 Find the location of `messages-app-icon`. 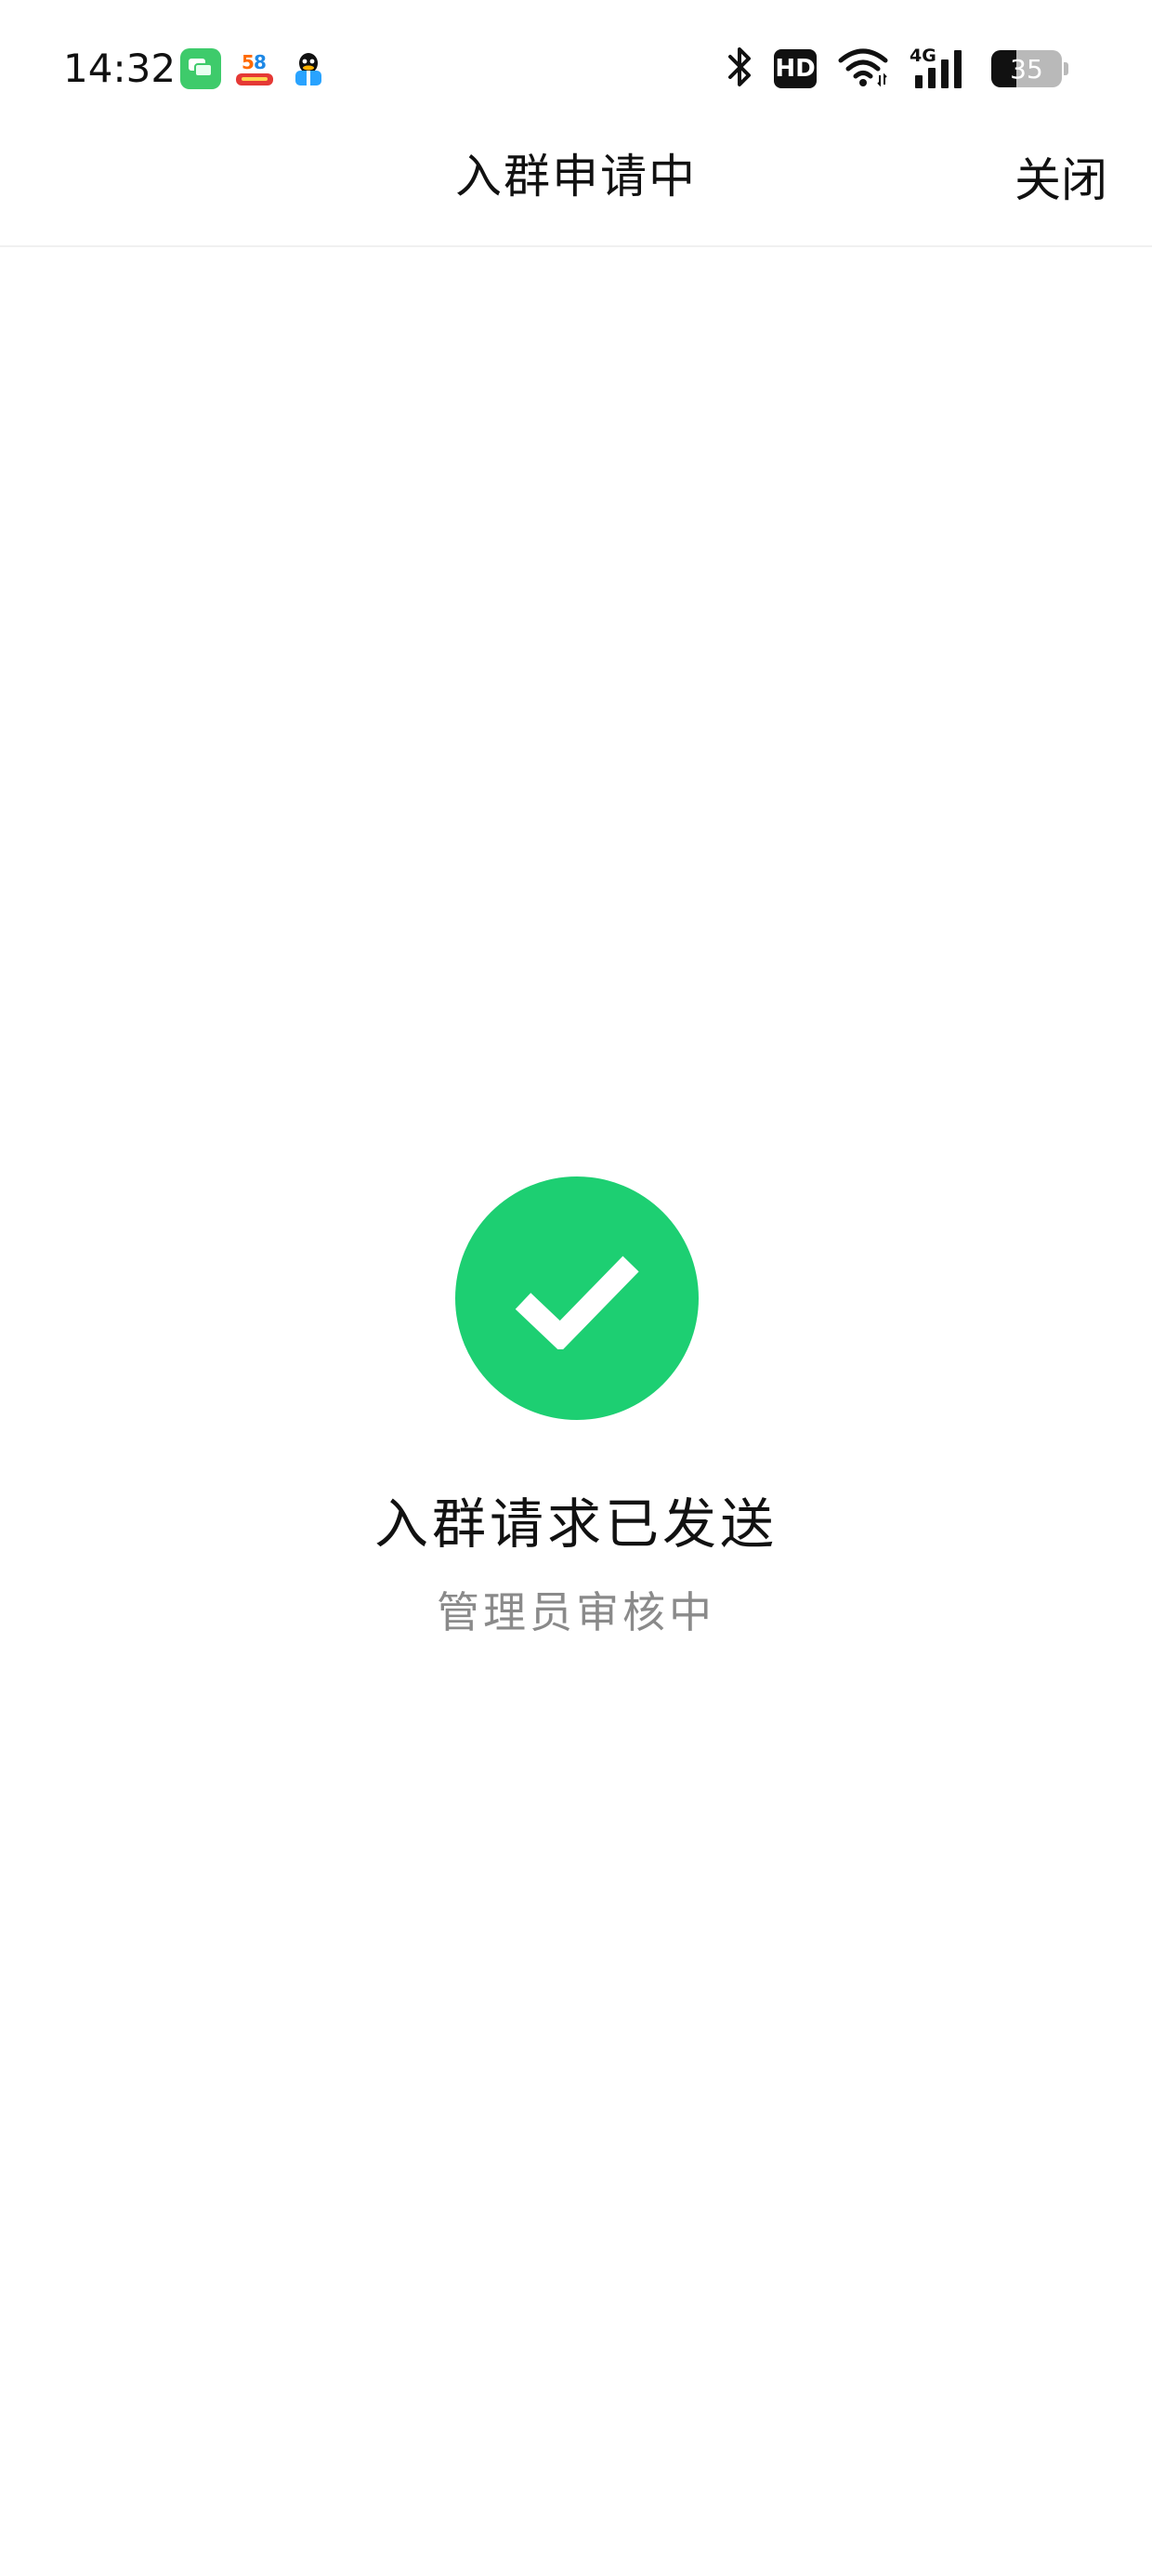

messages-app-icon is located at coordinates (200, 68).